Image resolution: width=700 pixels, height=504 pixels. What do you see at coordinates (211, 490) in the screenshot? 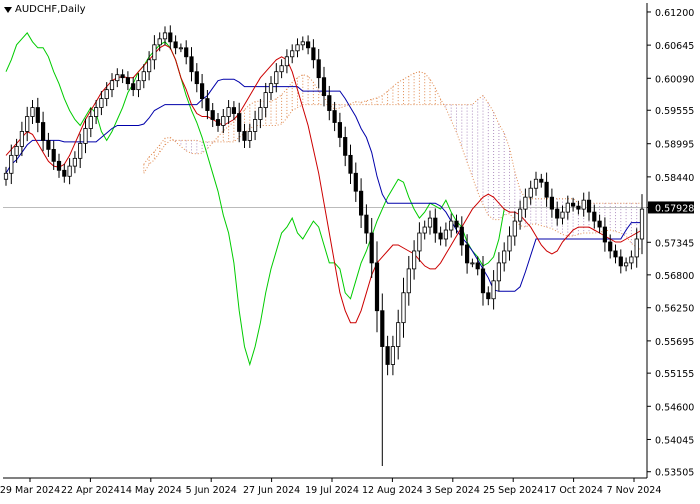
I see `x-tick-label: 5 Jun 2024` at bounding box center [211, 490].